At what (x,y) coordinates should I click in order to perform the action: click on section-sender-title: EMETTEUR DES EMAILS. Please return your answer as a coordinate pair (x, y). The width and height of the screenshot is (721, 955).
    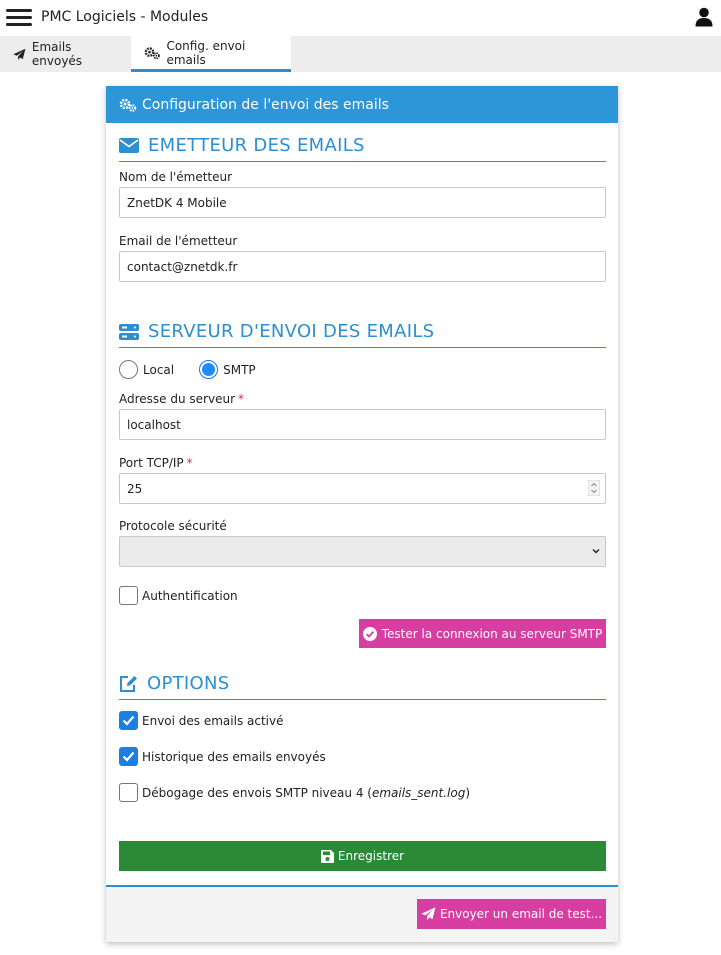
    Looking at the image, I should click on (362, 148).